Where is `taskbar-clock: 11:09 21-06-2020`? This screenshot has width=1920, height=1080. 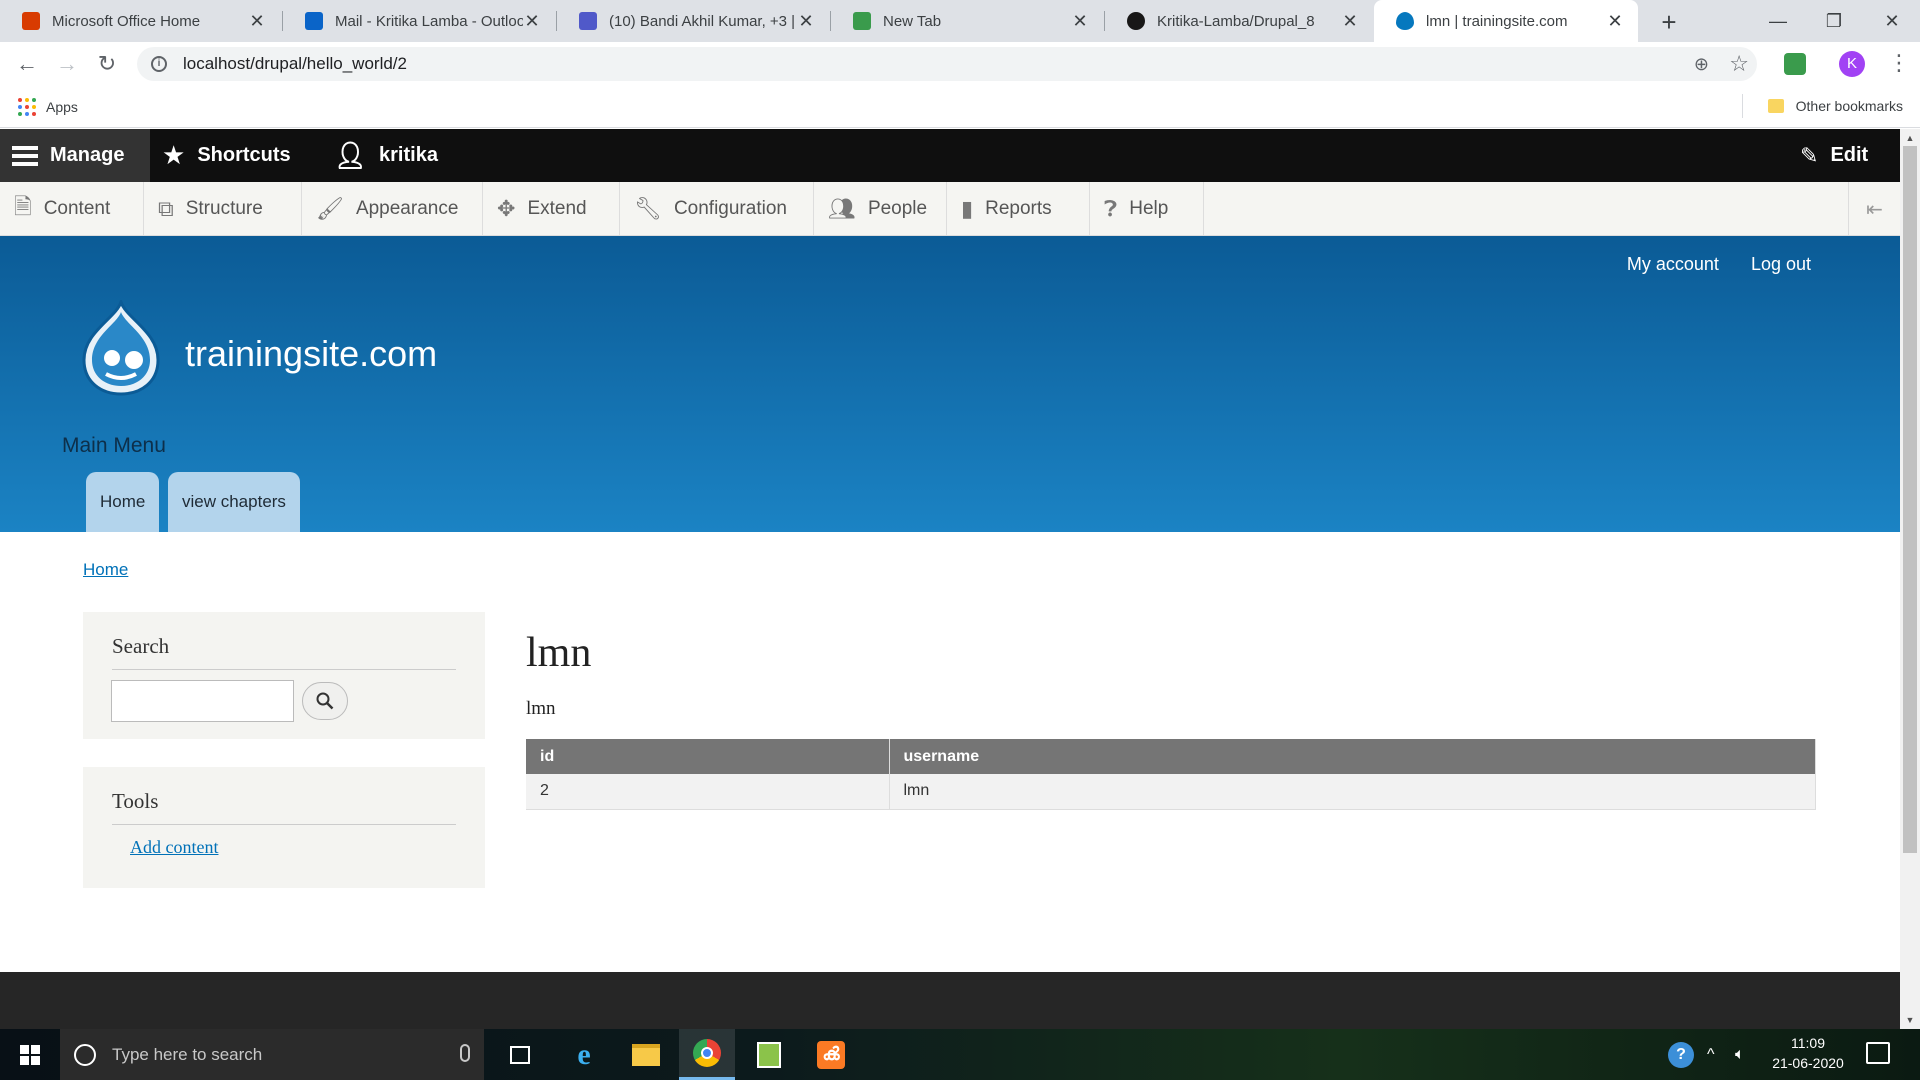 taskbar-clock: 11:09 21-06-2020 is located at coordinates (1808, 1053).